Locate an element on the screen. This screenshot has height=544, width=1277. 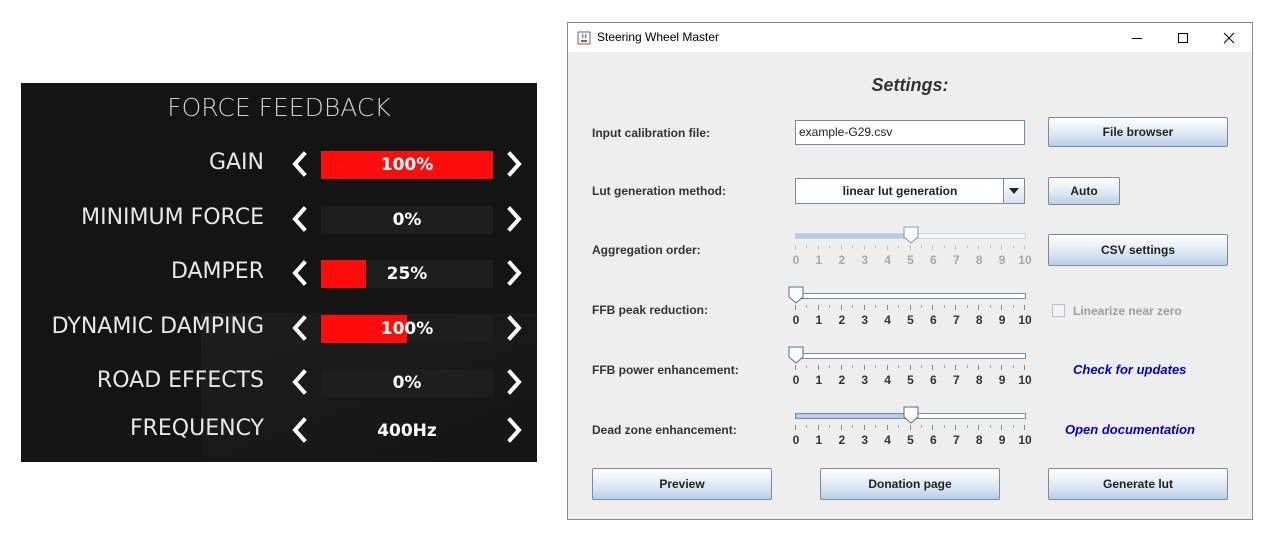
ffb-row-label: GAIN is located at coordinates (236, 162).